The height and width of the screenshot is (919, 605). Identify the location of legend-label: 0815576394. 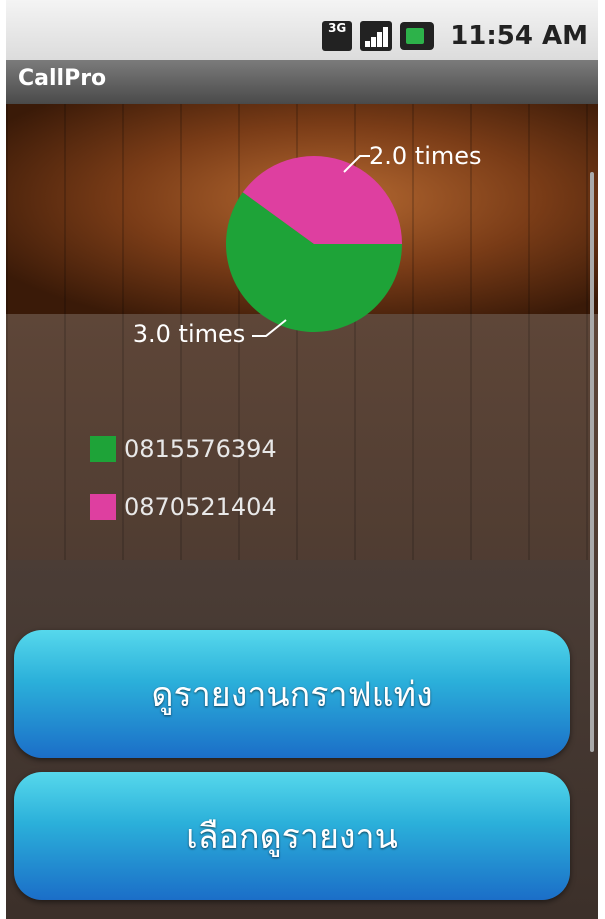
(200, 449).